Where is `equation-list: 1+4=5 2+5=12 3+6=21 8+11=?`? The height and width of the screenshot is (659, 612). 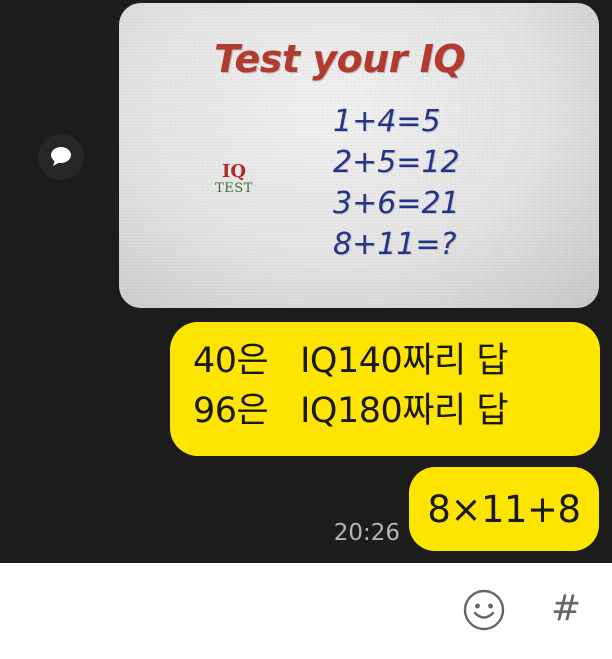 equation-list: 1+4=5 2+5=12 3+6=21 8+11=? is located at coordinates (433, 183).